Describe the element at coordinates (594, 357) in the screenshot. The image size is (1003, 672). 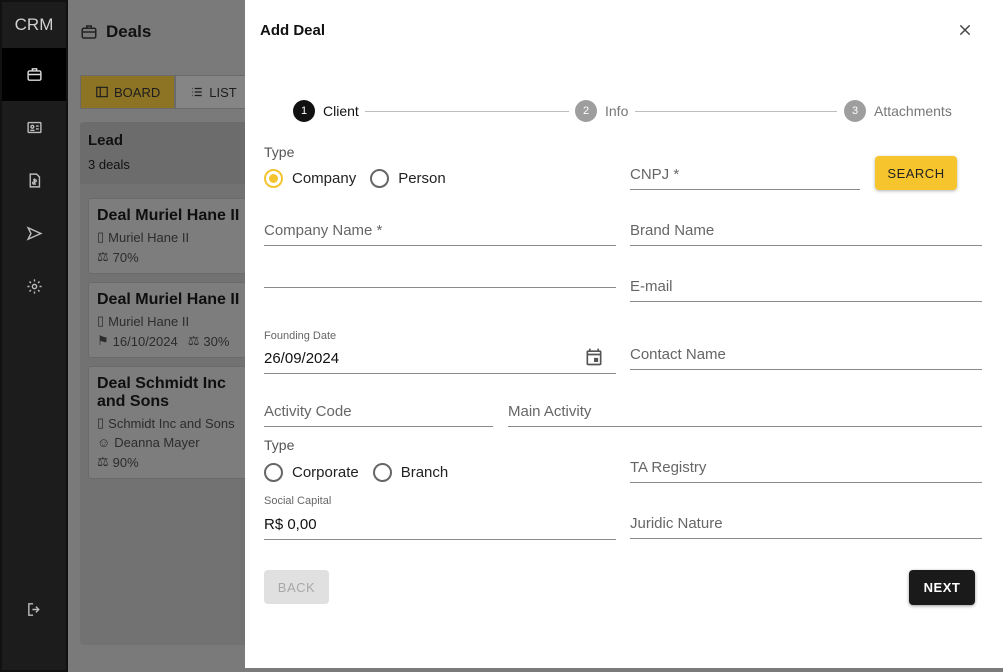
I see `calendar-icon` at that location.